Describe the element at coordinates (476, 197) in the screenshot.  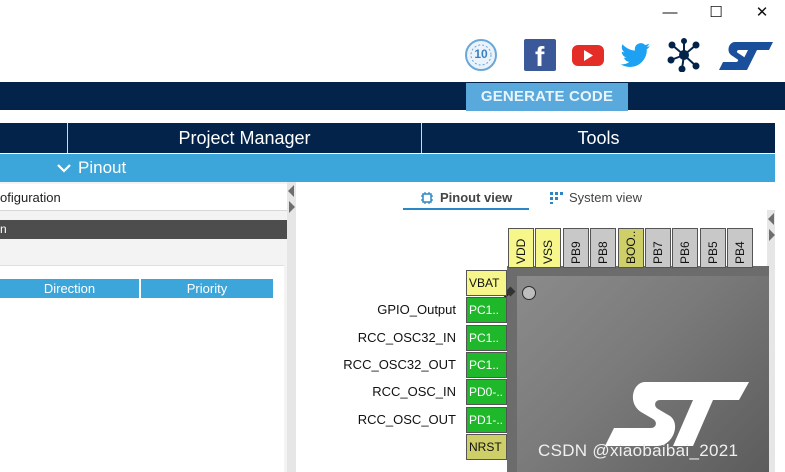
I see `pinout-view-label: Pinout view` at that location.